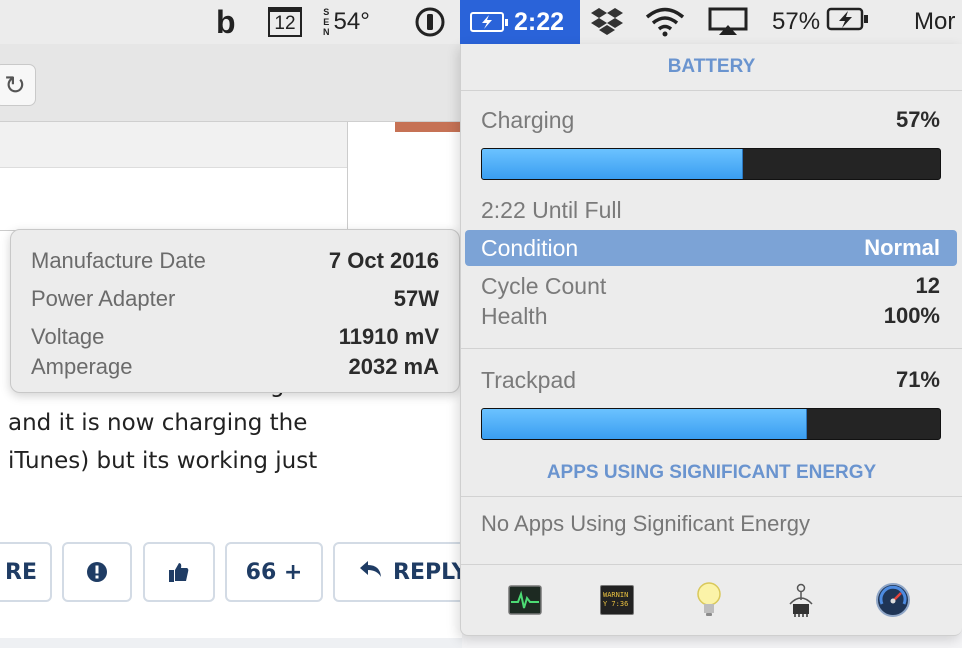 The image size is (962, 648). I want to click on charging-label: Charging, so click(528, 120).